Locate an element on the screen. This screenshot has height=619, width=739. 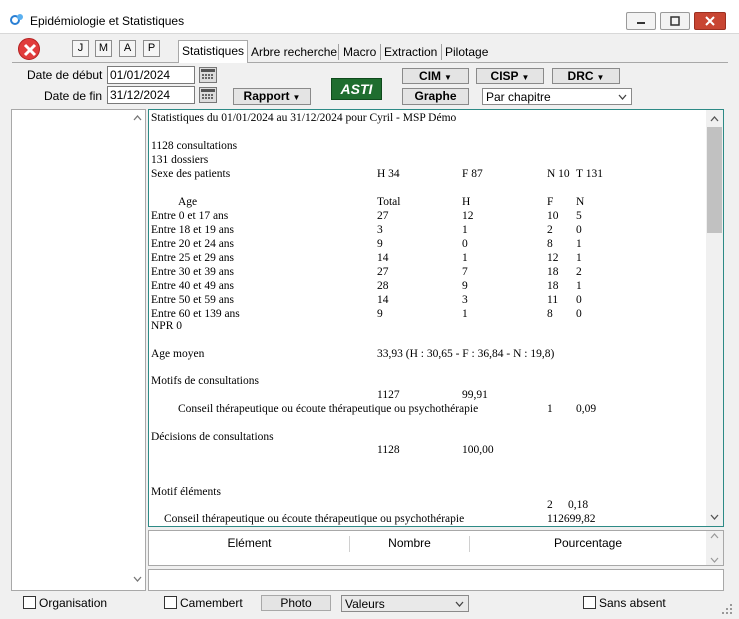
title-bar: Epidémiologie et Statistiques is located at coordinates (369, 17).